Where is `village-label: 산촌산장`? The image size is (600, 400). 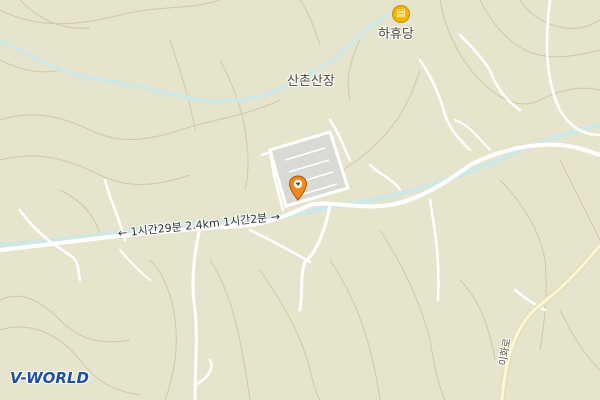 village-label: 산촌산장 is located at coordinates (311, 79).